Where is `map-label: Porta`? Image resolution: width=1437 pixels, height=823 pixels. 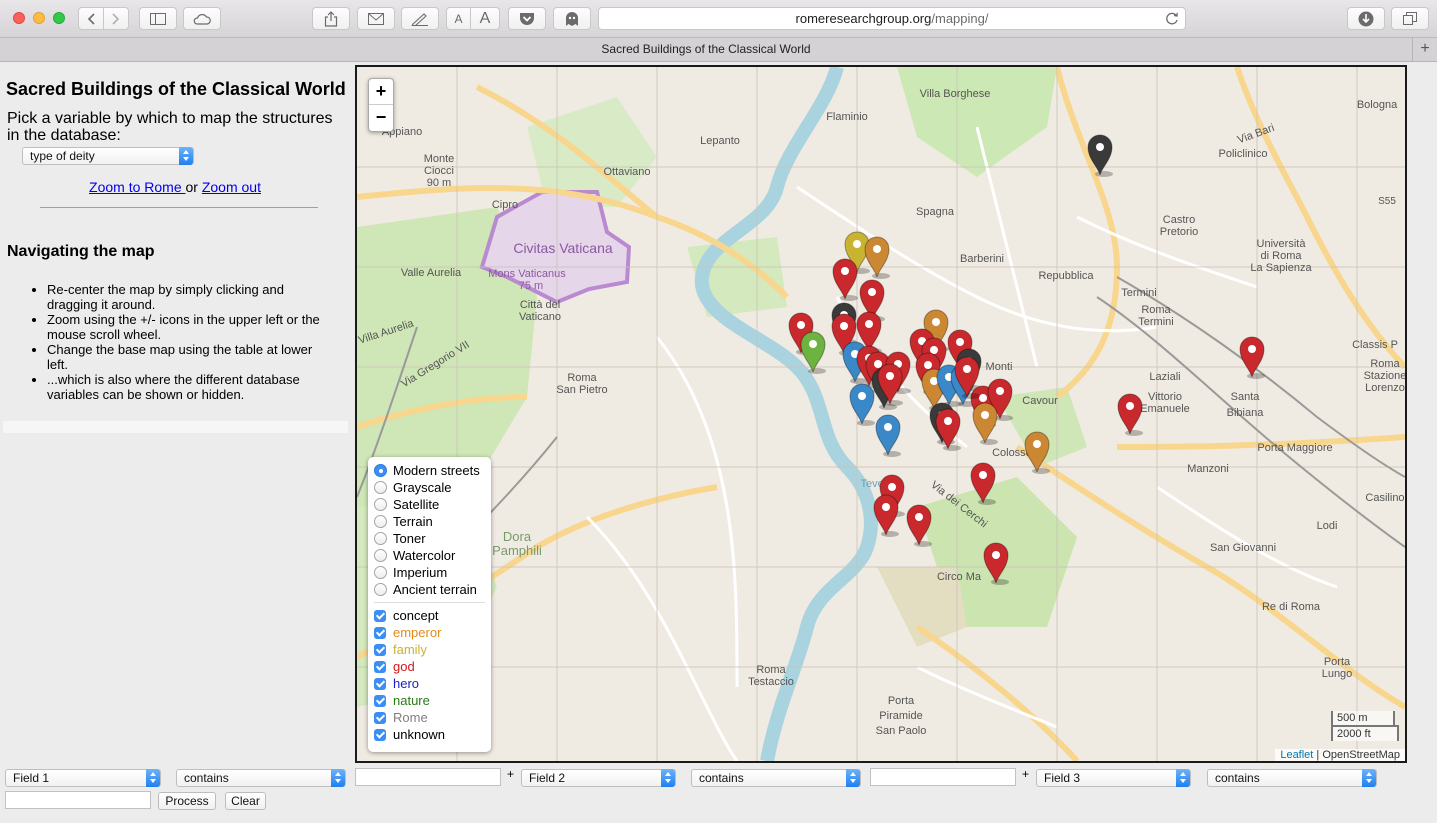
map-label: Porta is located at coordinates (901, 701).